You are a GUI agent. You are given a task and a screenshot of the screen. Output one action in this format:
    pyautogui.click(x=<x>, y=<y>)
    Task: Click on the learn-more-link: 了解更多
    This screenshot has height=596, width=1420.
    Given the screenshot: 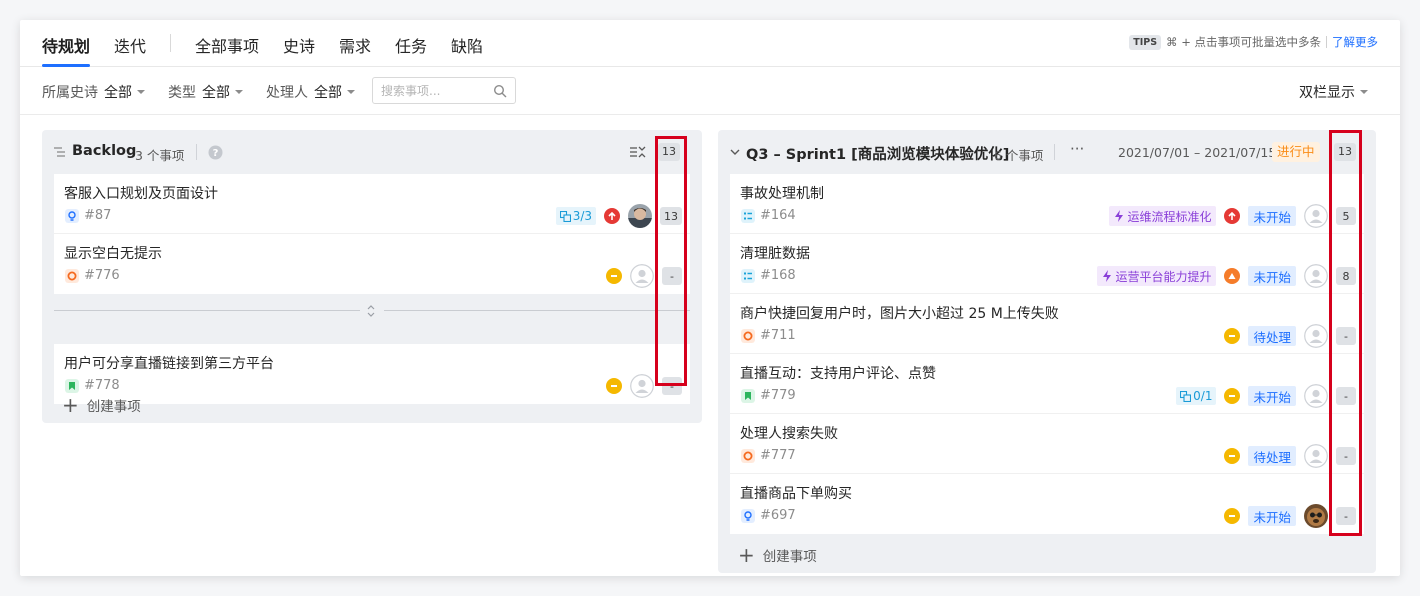 What is the action you would take?
    pyautogui.click(x=1355, y=42)
    